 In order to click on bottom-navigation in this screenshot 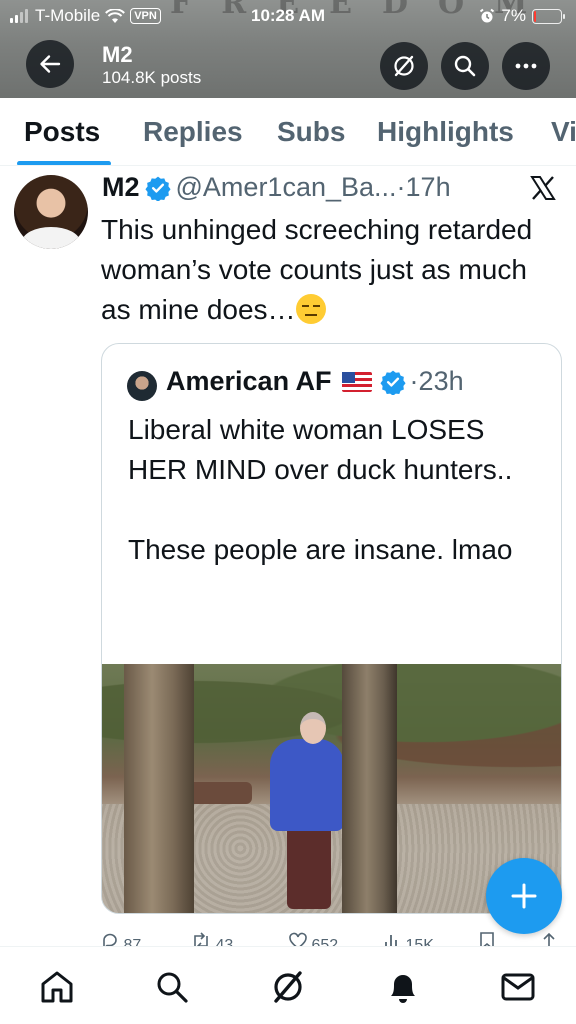, I will do `click(288, 985)`.